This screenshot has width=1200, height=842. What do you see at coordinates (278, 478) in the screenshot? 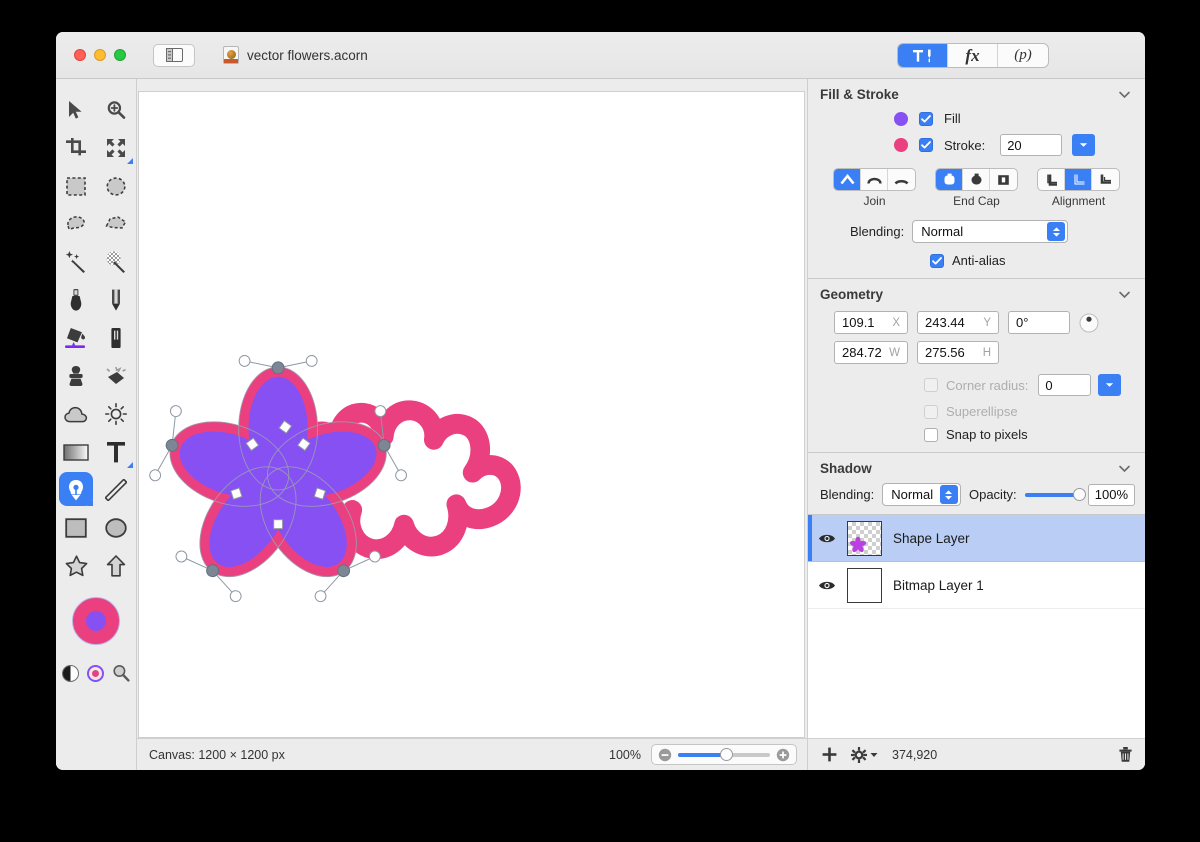
I see `flower-petals` at bounding box center [278, 478].